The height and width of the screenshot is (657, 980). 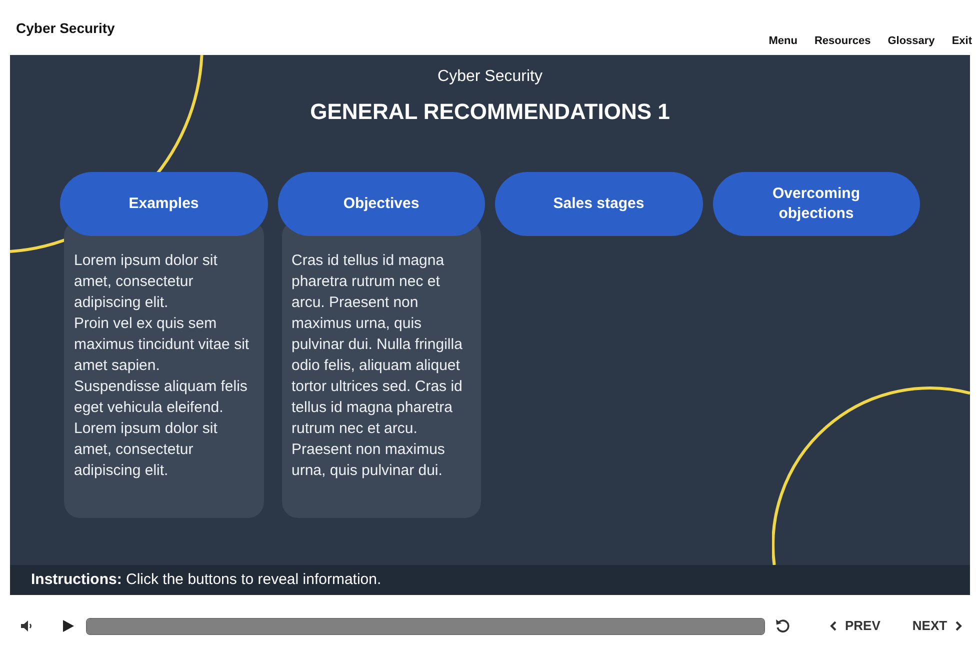 I want to click on info-text: Cras id tellus id magna pharetra rutrum nec et arcu. Praesent non maximus urna, quis pulvinar dui. Nulla fringilla odio felis, aliquam aliquet tortor ultrices sed. Cras id tellus id magna pharetra rutrum nec et arcu. Praesent non maximus urna, quis pulvinar dui., so click(x=378, y=366).